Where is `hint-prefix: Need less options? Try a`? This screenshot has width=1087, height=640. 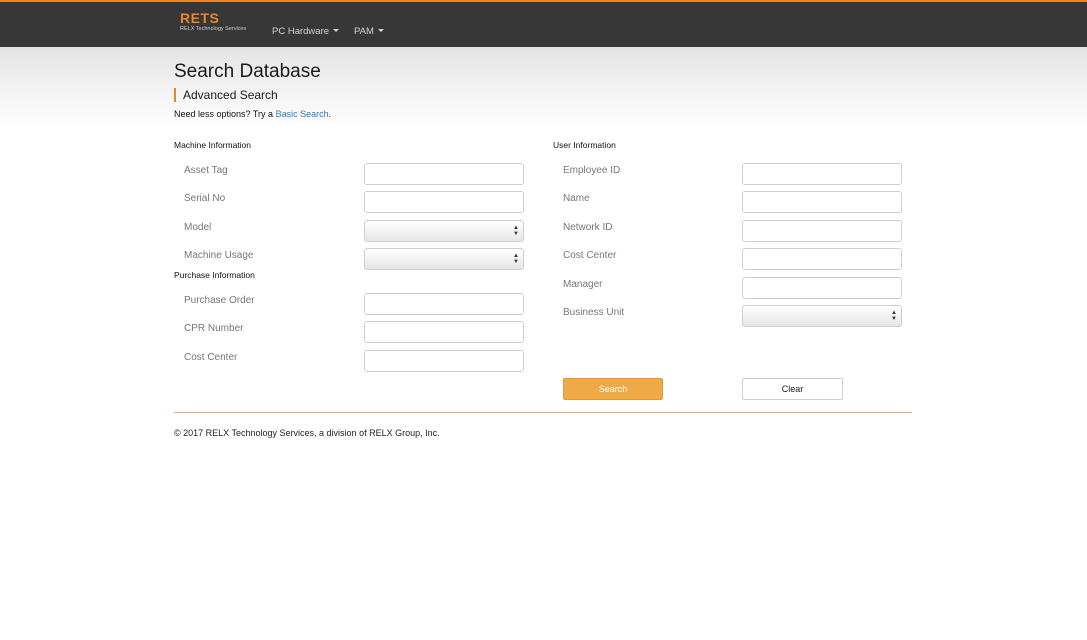
hint-prefix: Need less options? Try a is located at coordinates (225, 114).